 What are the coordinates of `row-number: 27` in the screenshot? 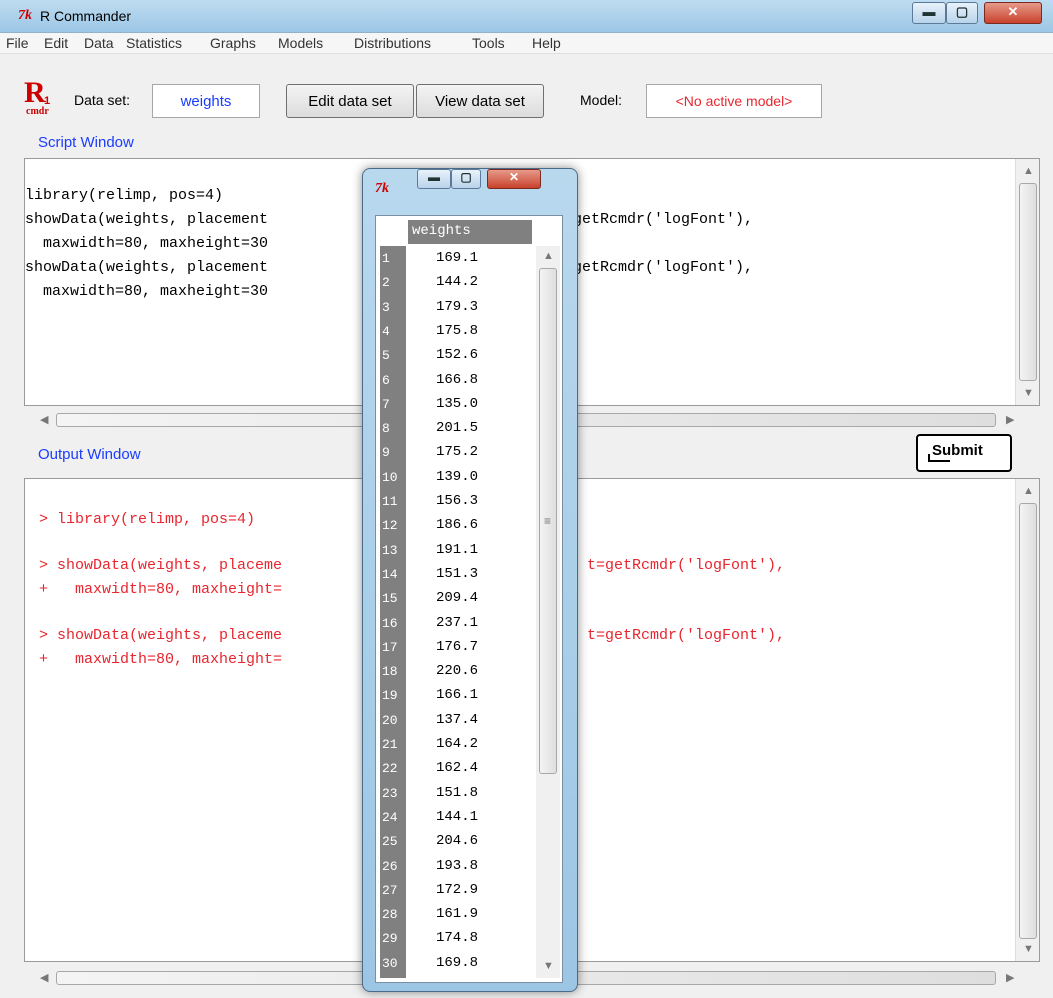 It's located at (390, 890).